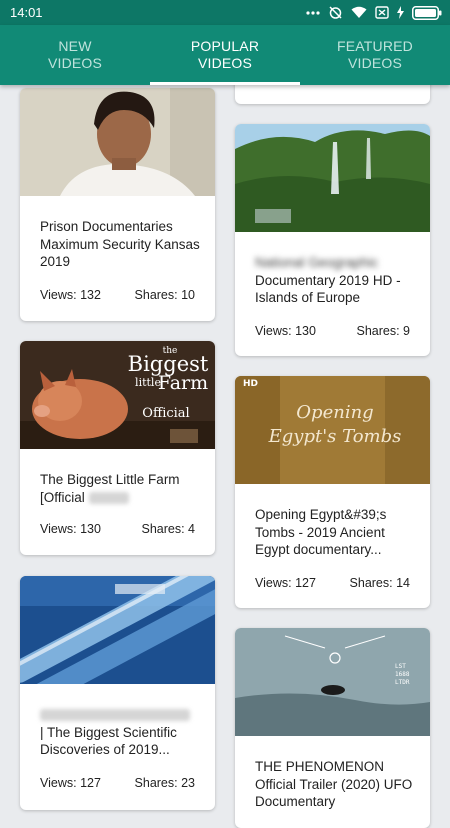 The image size is (450, 828). What do you see at coordinates (359, 12) in the screenshot?
I see `wifi-icon` at bounding box center [359, 12].